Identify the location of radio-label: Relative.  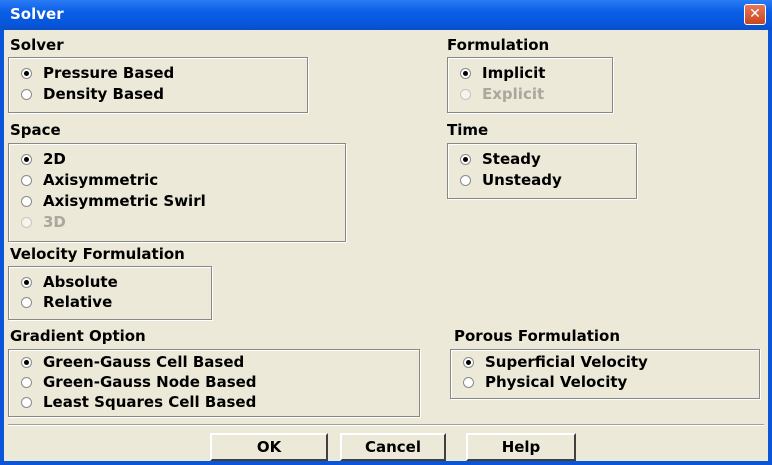
(78, 302).